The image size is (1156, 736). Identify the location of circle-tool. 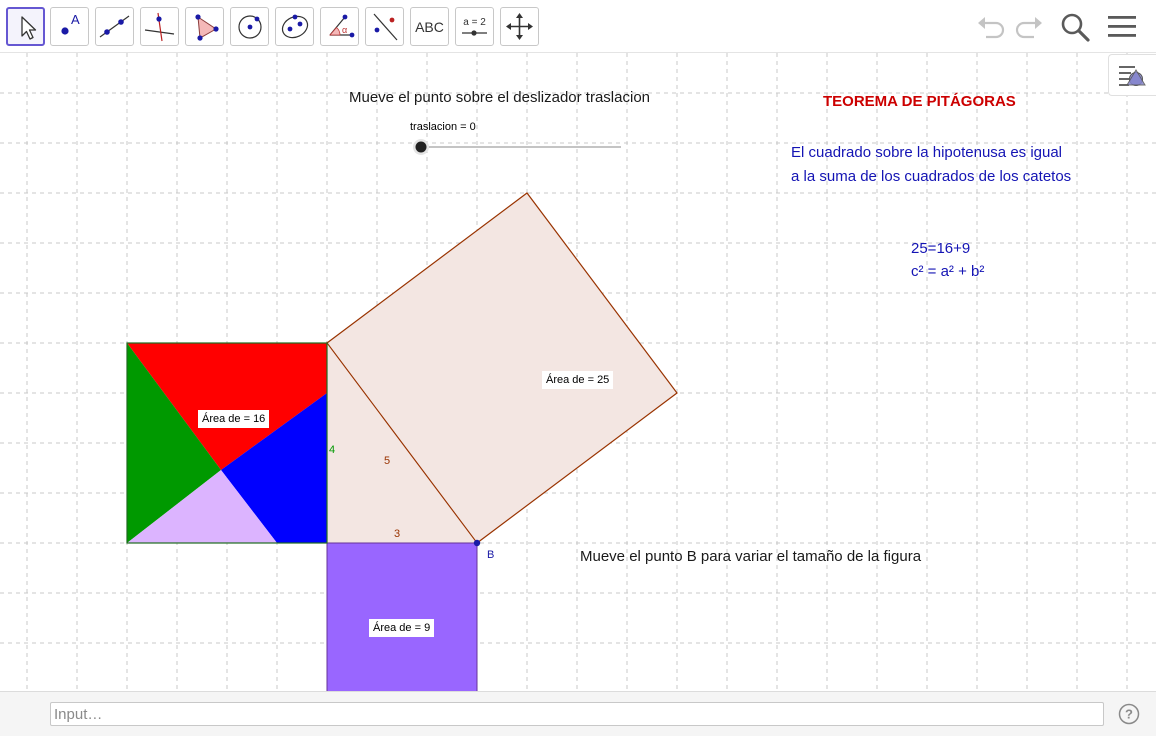
(249, 26).